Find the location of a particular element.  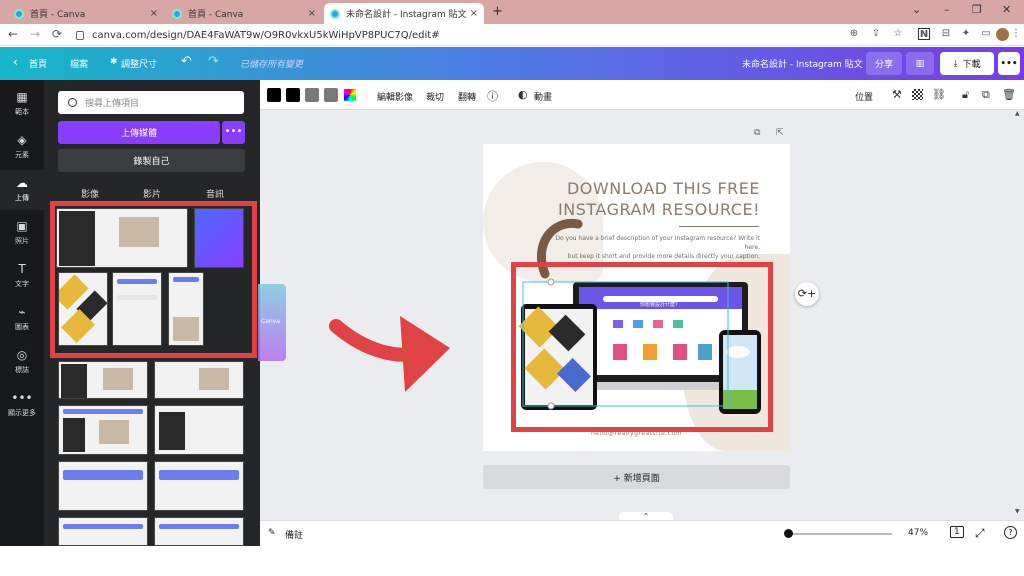

insights-button: ▥ is located at coordinates (920, 63).